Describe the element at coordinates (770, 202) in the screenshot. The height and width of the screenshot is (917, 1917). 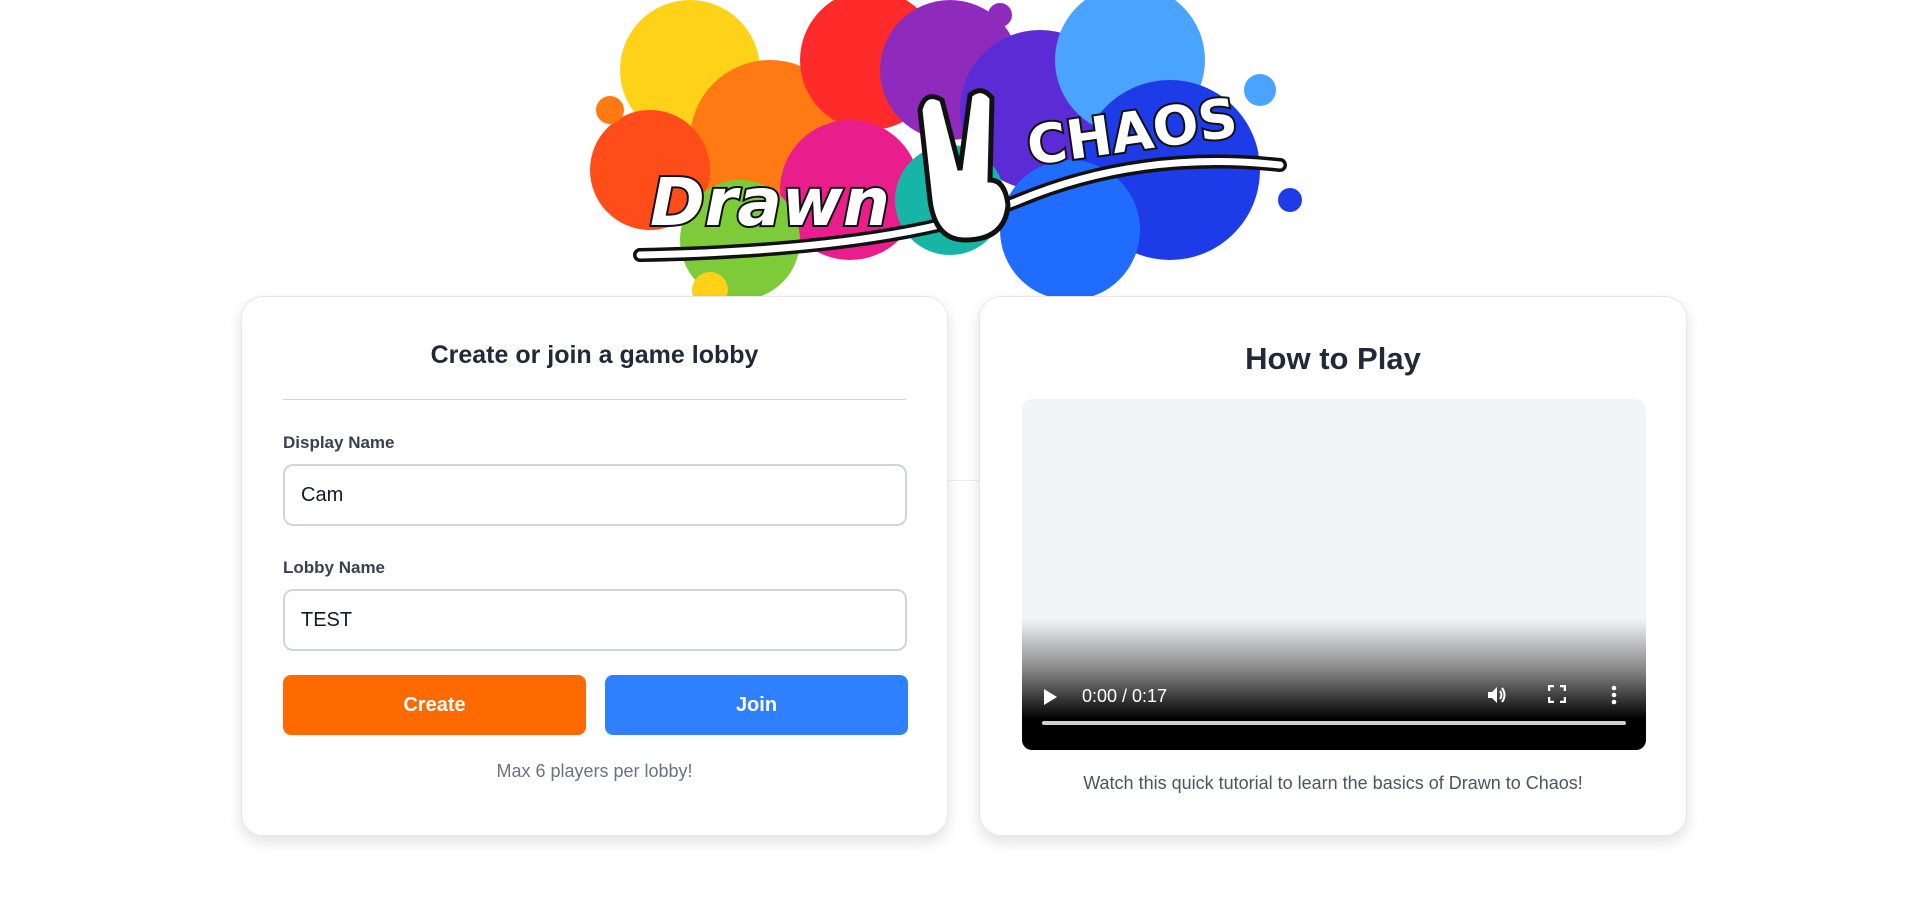
I see `logo-word-drawn: Drawn` at that location.